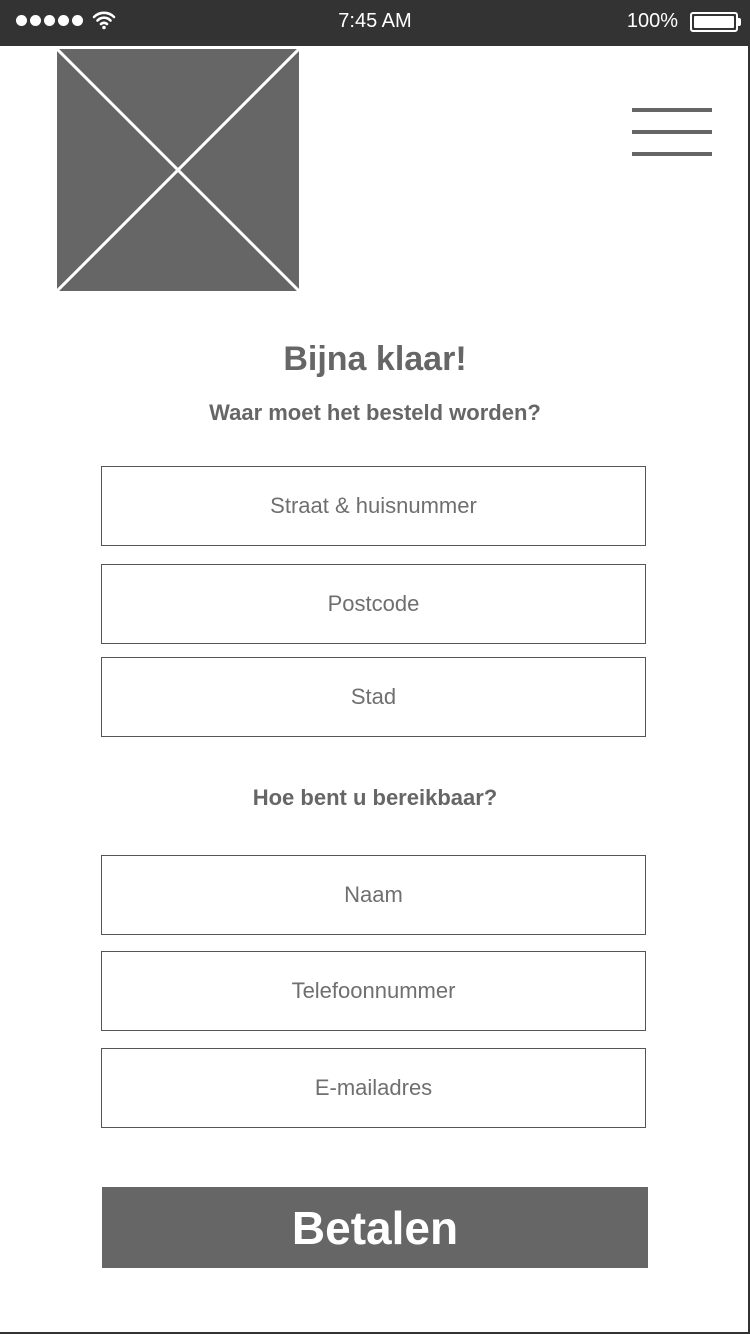 The height and width of the screenshot is (1334, 750). What do you see at coordinates (373, 697) in the screenshot?
I see `city-input` at bounding box center [373, 697].